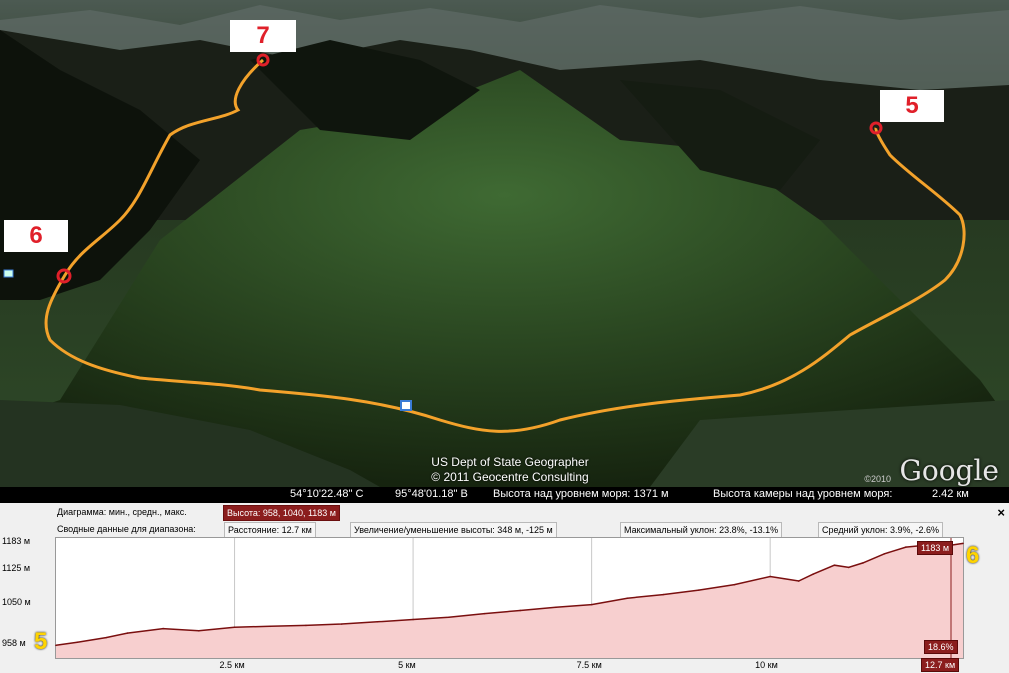 This screenshot has height=673, width=1009. I want to click on max-slope-value: Максимальный уклон: 23.8%, -13.1%, so click(701, 530).